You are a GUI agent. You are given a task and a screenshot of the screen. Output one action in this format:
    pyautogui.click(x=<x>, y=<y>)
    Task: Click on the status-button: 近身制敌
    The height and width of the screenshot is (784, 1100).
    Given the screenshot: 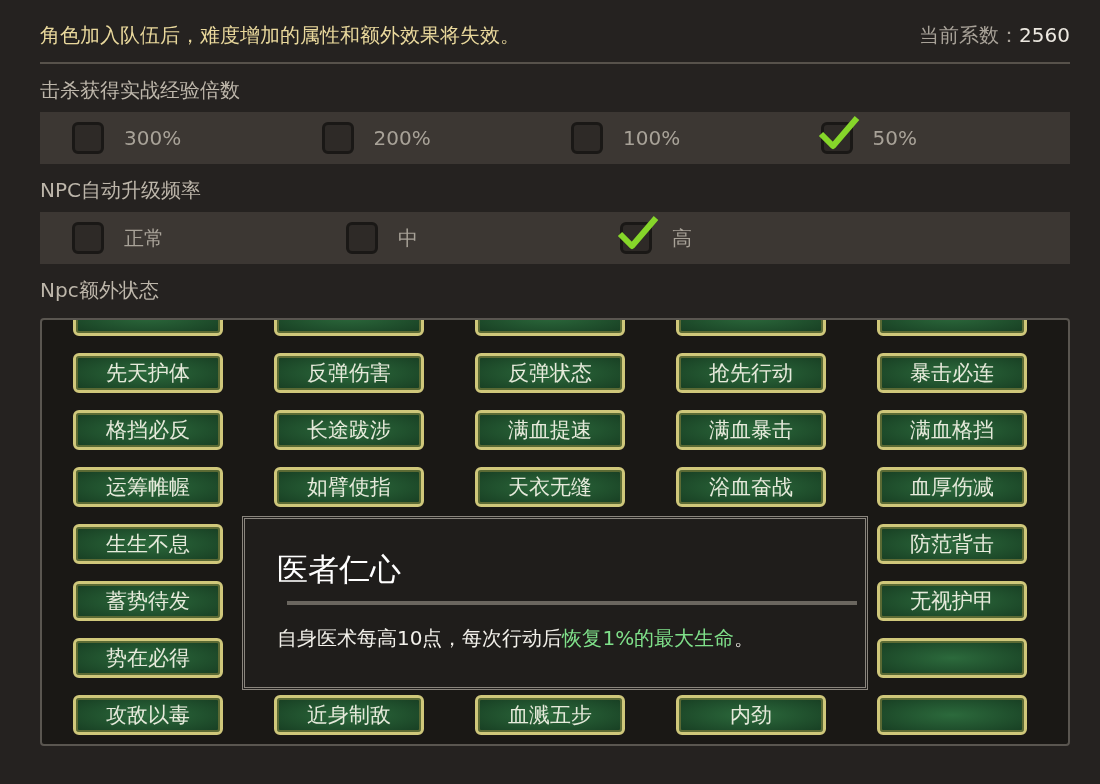 What is the action you would take?
    pyautogui.click(x=349, y=715)
    